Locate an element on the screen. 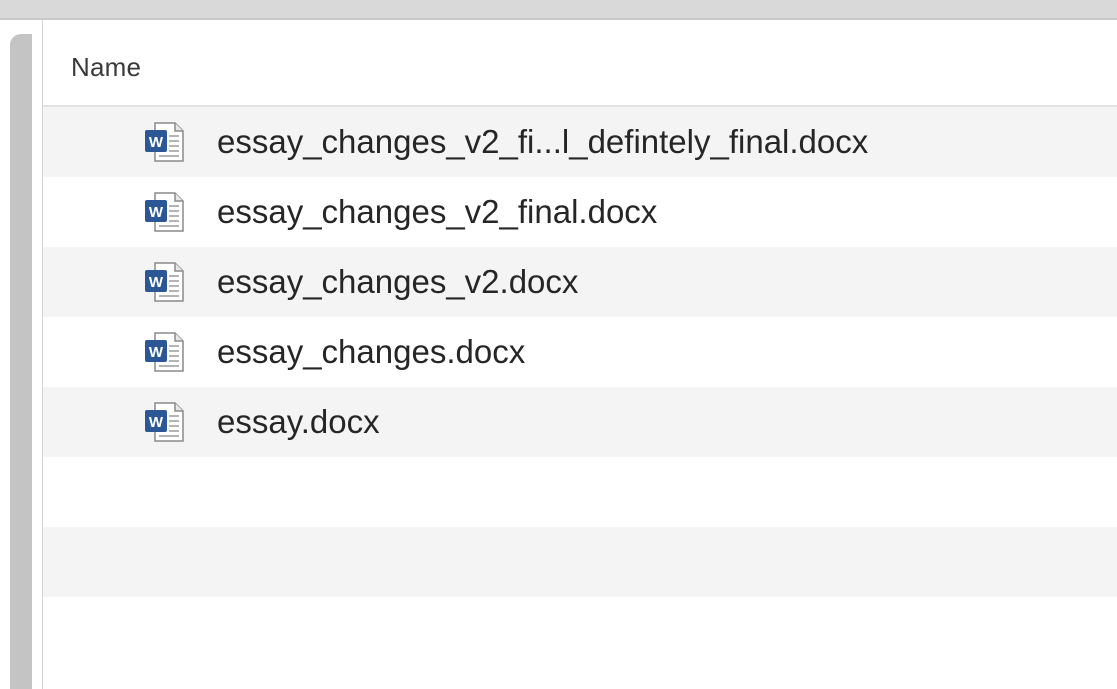 This screenshot has height=689, width=1117. file-row: W essay_changes.docx is located at coordinates (580, 352).